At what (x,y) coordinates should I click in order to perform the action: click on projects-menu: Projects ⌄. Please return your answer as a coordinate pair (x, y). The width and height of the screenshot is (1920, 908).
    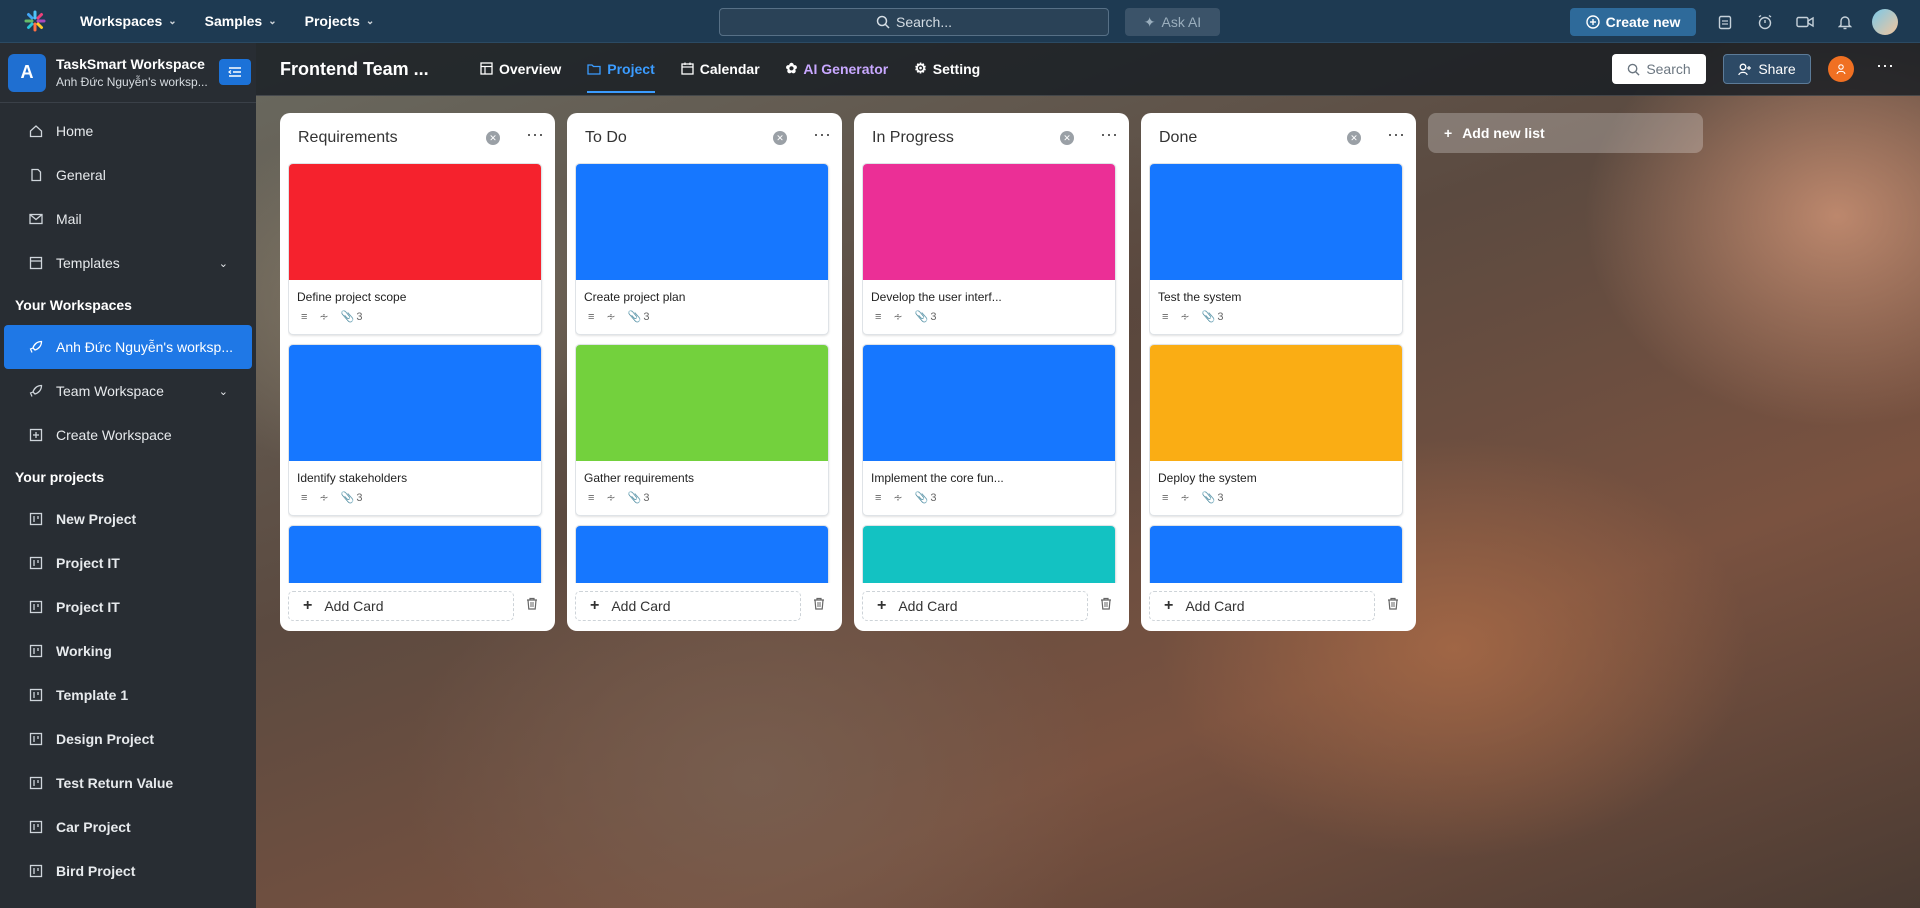
    Looking at the image, I should click on (340, 21).